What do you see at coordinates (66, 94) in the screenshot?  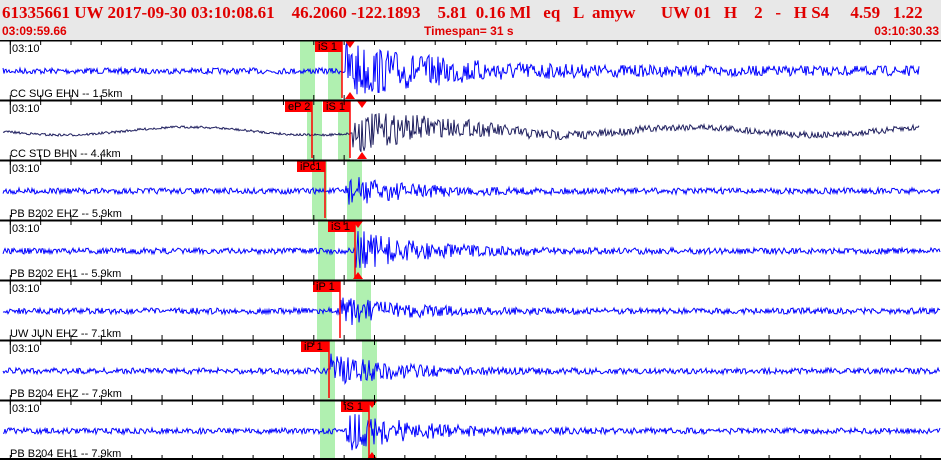 I see `channel-label: CC SUG EHN -- 1.5km` at bounding box center [66, 94].